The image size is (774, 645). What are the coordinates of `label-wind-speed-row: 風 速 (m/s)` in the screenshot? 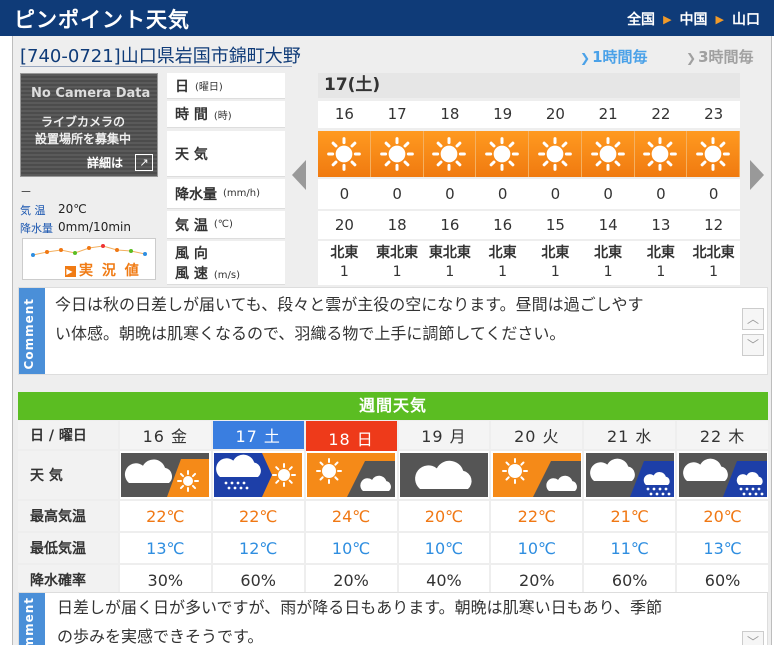 It's located at (207, 273).